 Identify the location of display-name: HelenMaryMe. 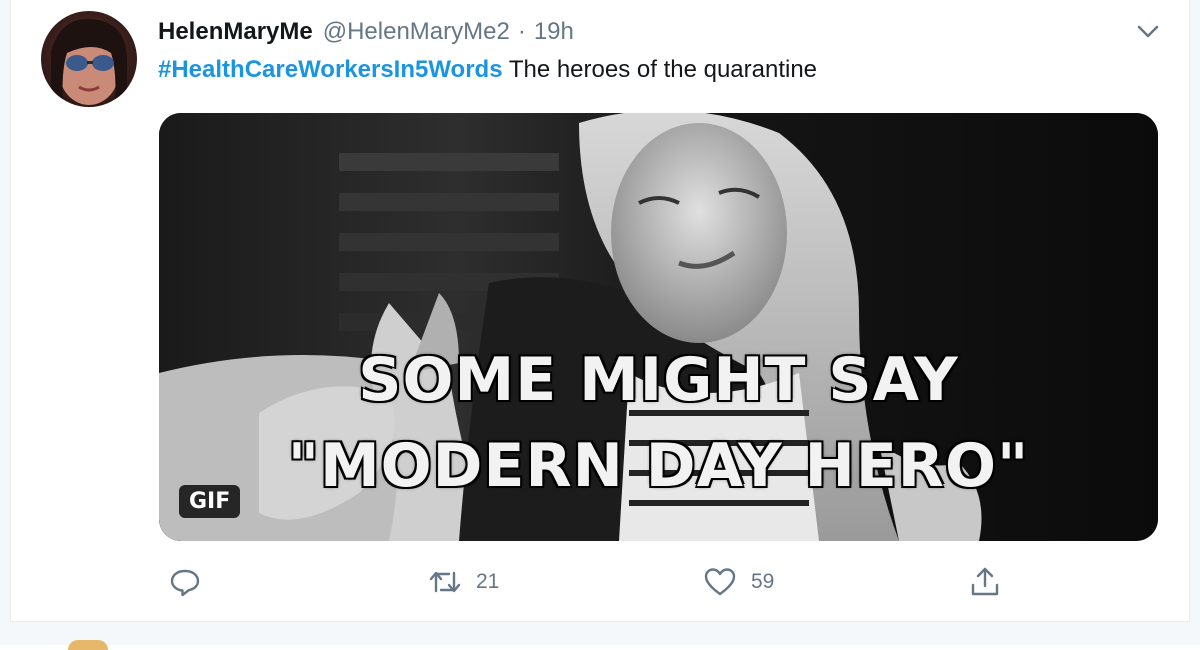
(235, 32).